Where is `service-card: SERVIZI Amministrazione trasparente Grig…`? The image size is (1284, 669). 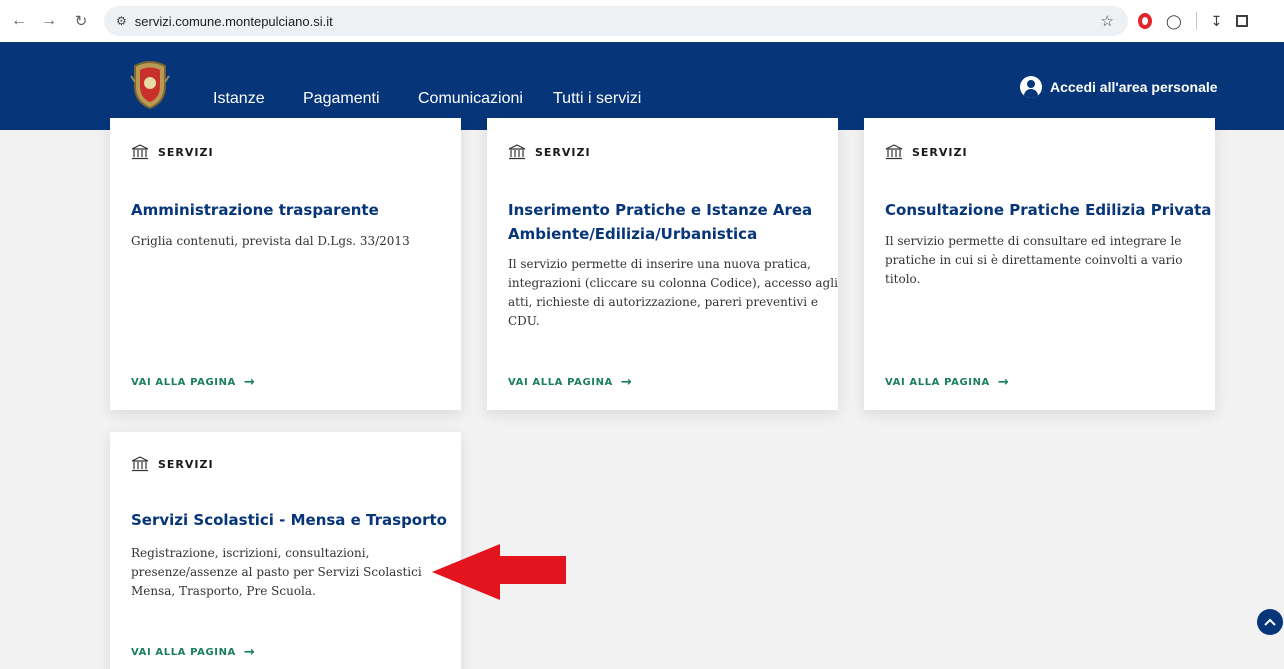 service-card: SERVIZI Amministrazione trasparente Grig… is located at coordinates (285, 264).